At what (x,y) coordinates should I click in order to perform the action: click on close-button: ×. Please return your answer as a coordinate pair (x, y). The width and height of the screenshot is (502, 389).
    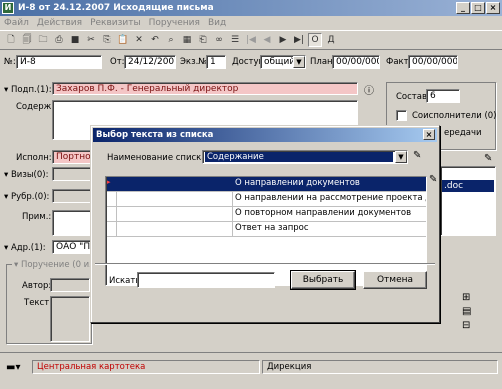
    Looking at the image, I should click on (493, 8).